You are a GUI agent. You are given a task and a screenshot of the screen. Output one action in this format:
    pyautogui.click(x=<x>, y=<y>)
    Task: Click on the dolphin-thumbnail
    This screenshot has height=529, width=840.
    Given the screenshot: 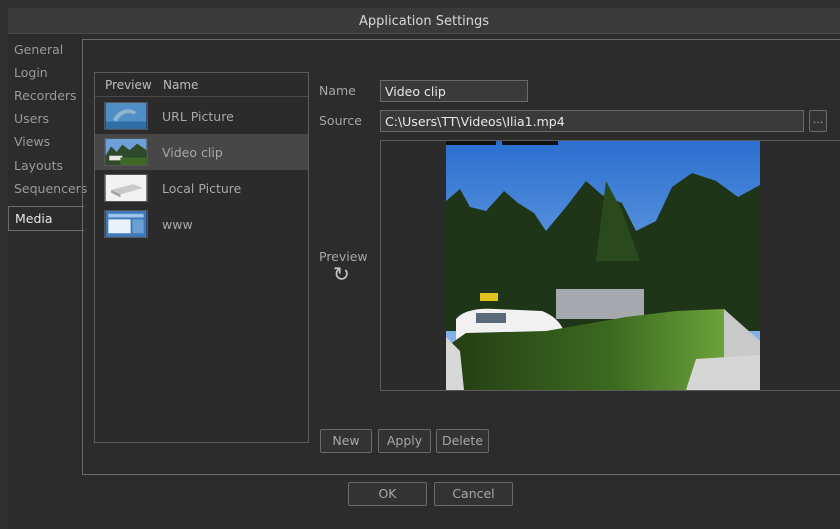 What is the action you would take?
    pyautogui.click(x=126, y=116)
    